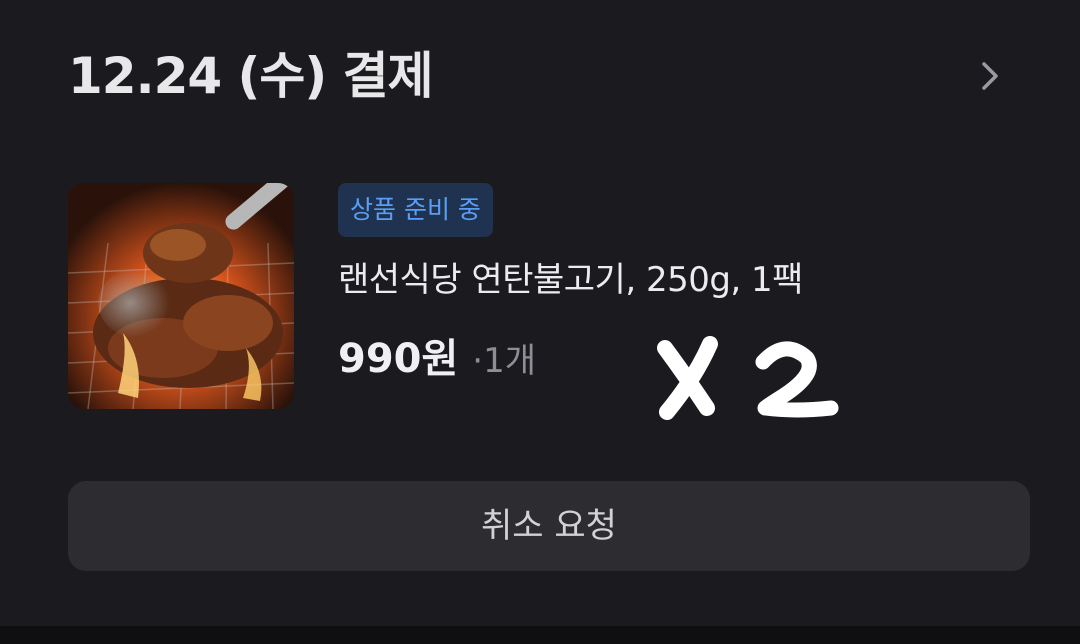  Describe the element at coordinates (540, 635) in the screenshot. I see `bottom-divider` at that location.